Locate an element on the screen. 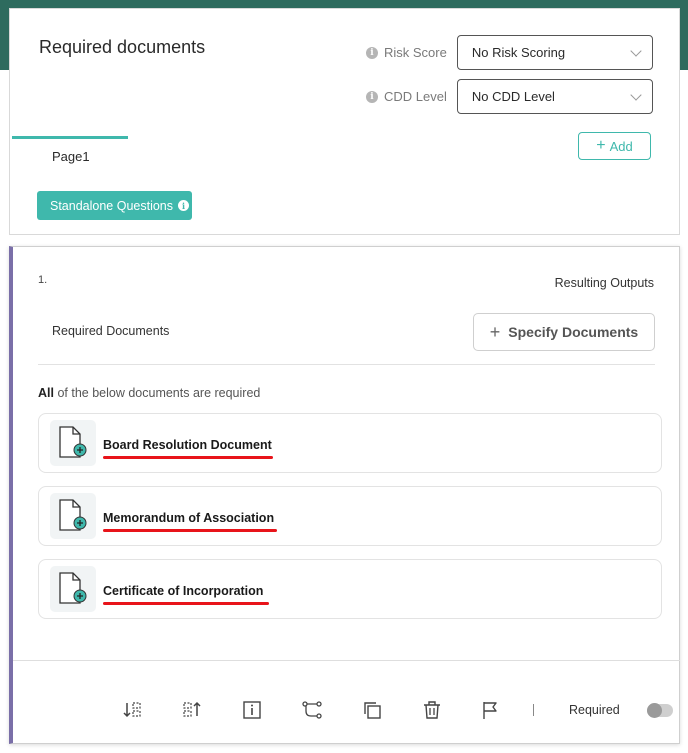  risk-score-row: i Risk Score No Risk Scoring is located at coordinates (509, 52).